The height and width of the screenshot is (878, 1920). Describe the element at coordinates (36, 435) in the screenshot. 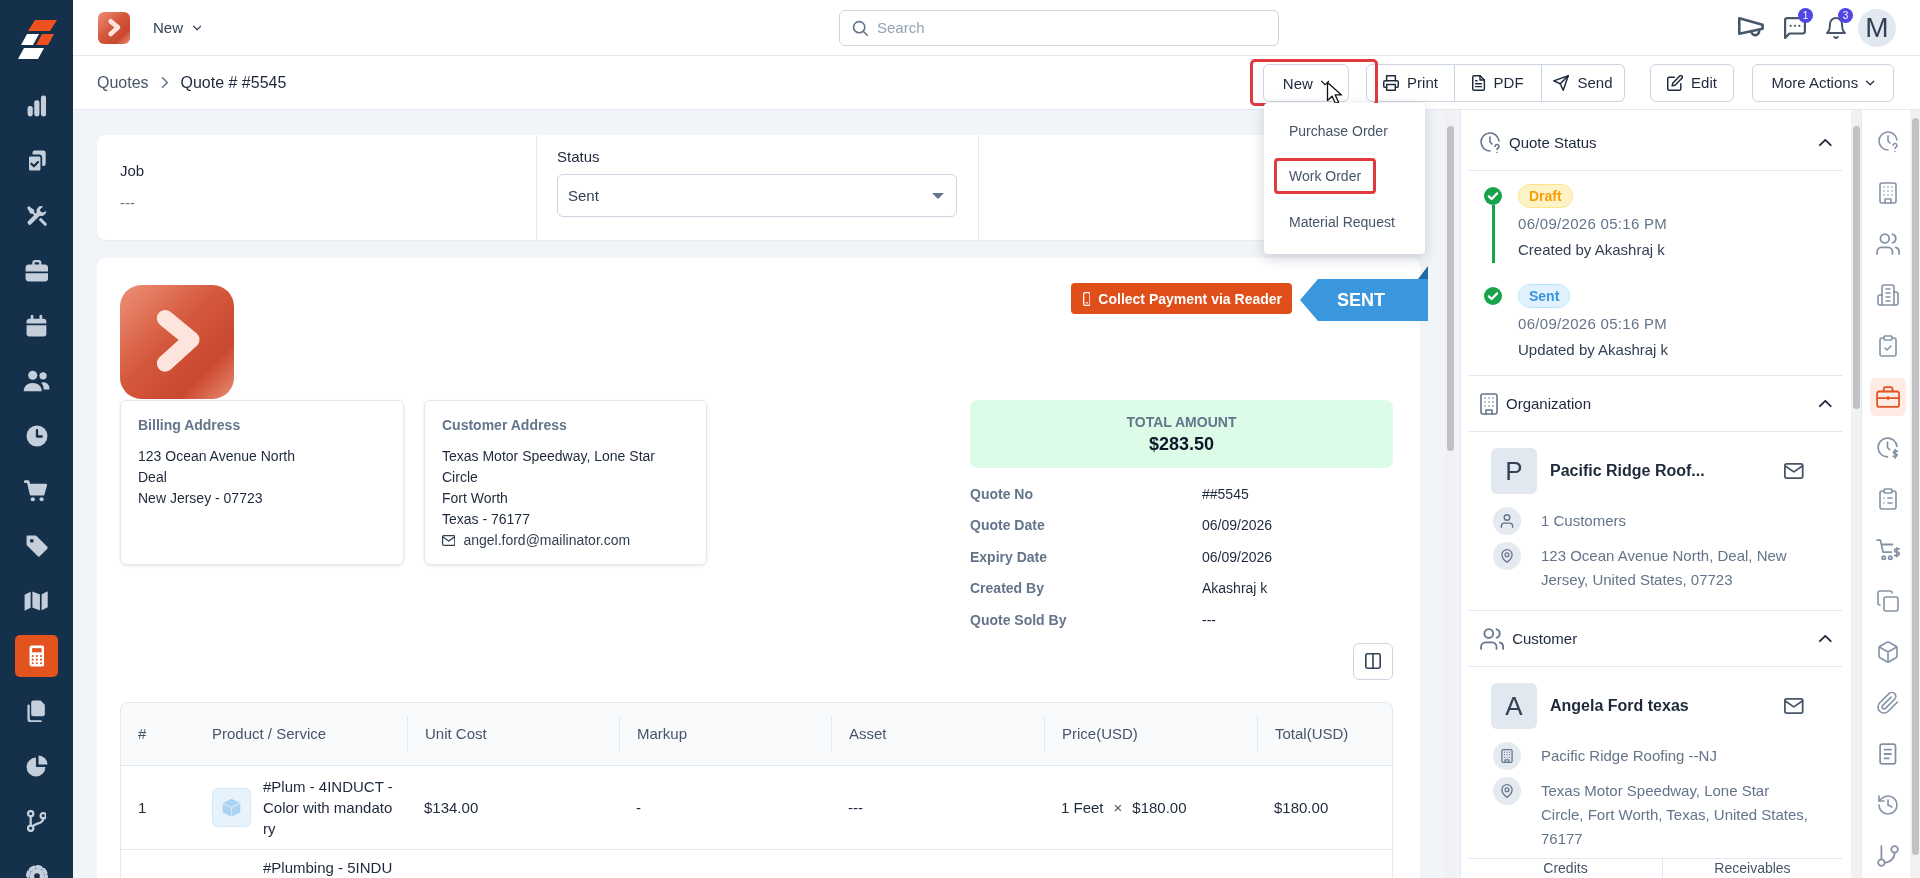

I see `clock-icon` at that location.